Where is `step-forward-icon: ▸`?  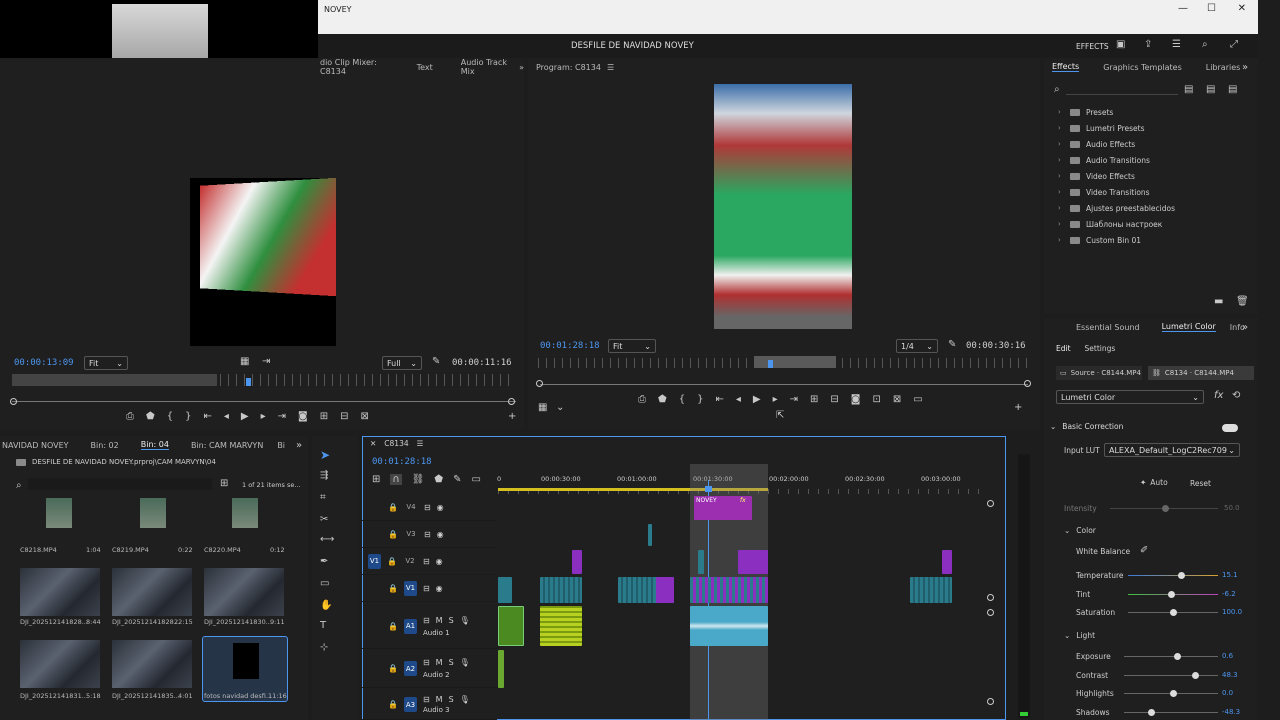
step-forward-icon: ▸ is located at coordinates (263, 416).